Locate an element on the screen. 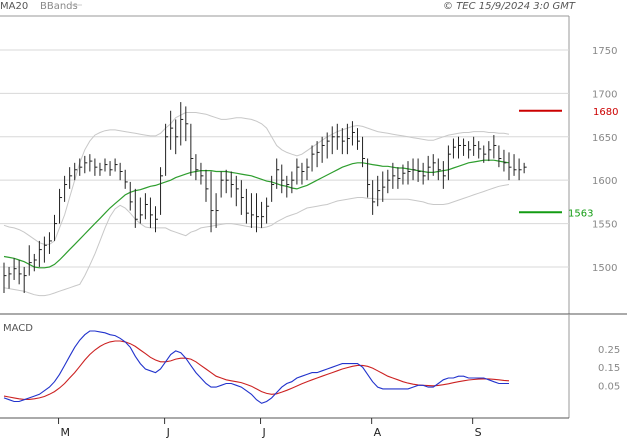 This screenshot has width=627, height=440. price-tick-label: 1750 is located at coordinates (604, 51).